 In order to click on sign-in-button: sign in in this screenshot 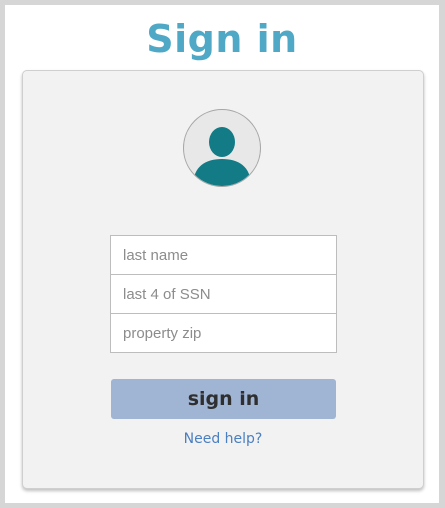, I will do `click(223, 399)`.